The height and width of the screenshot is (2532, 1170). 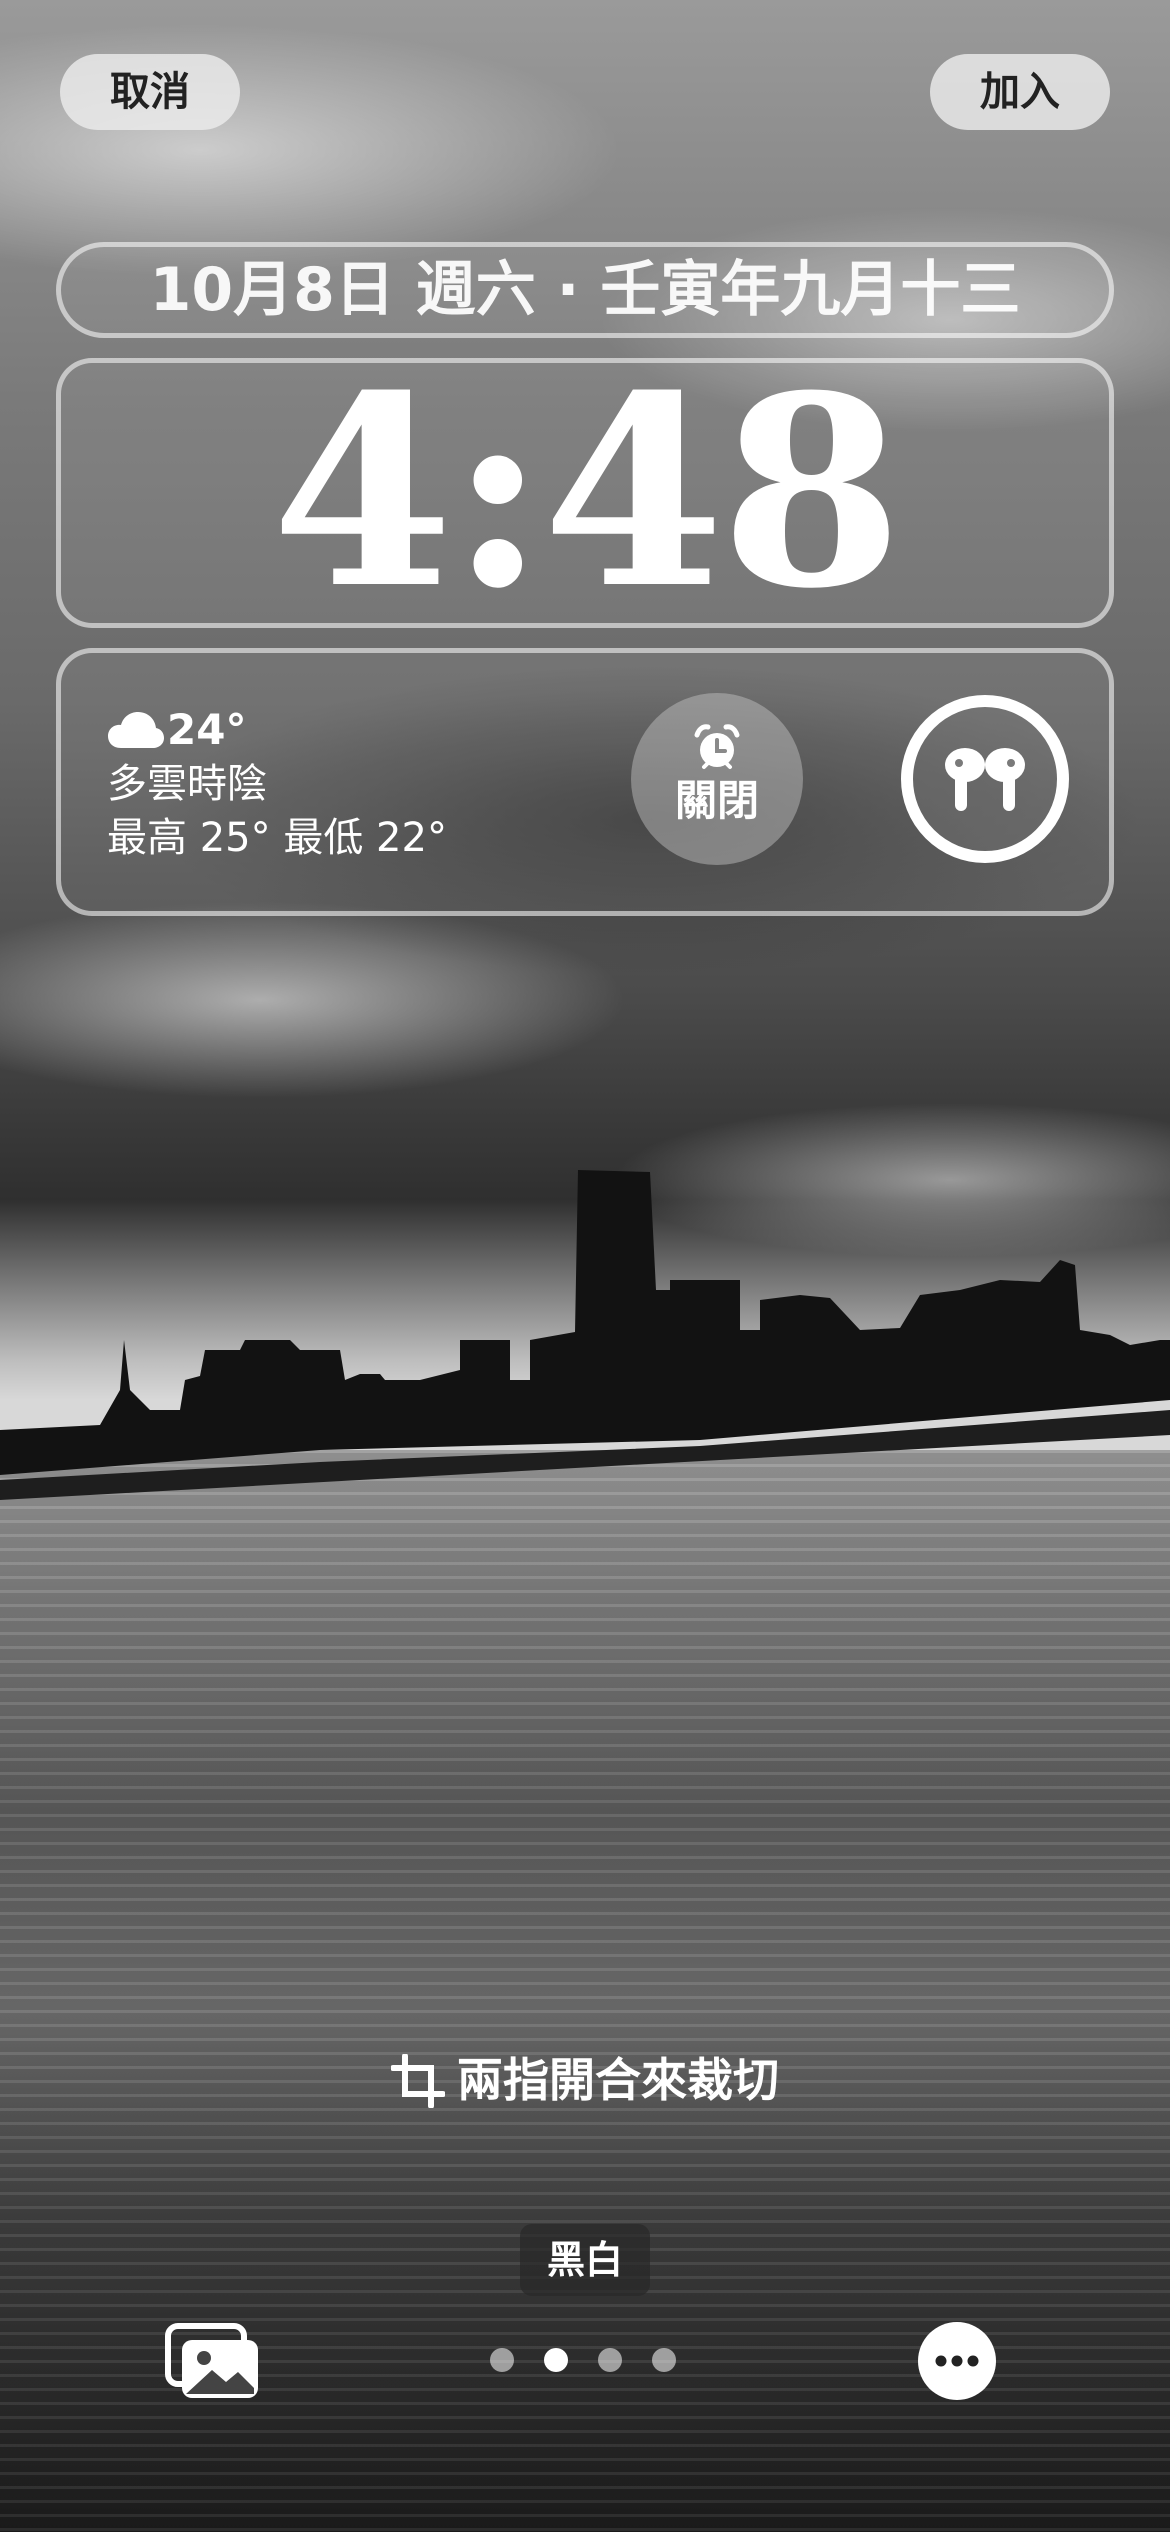 I want to click on weather-widget: 24° 多雲時陰 最高 25° 最低 22°, so click(x=317, y=784).